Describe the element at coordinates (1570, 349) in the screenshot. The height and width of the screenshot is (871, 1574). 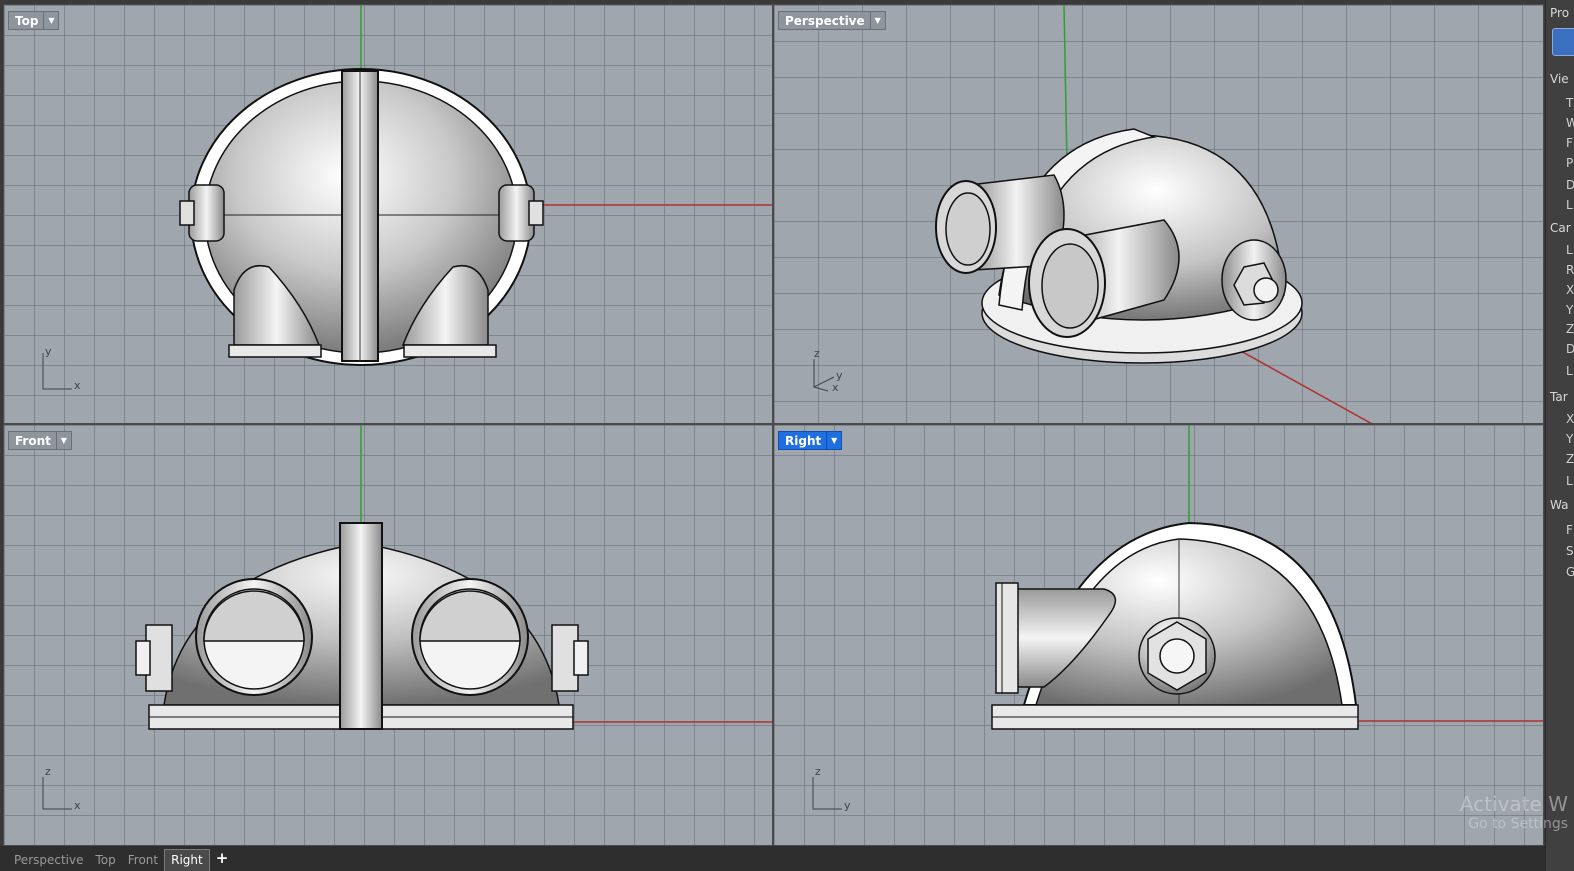
I see `camera-item: D` at that location.